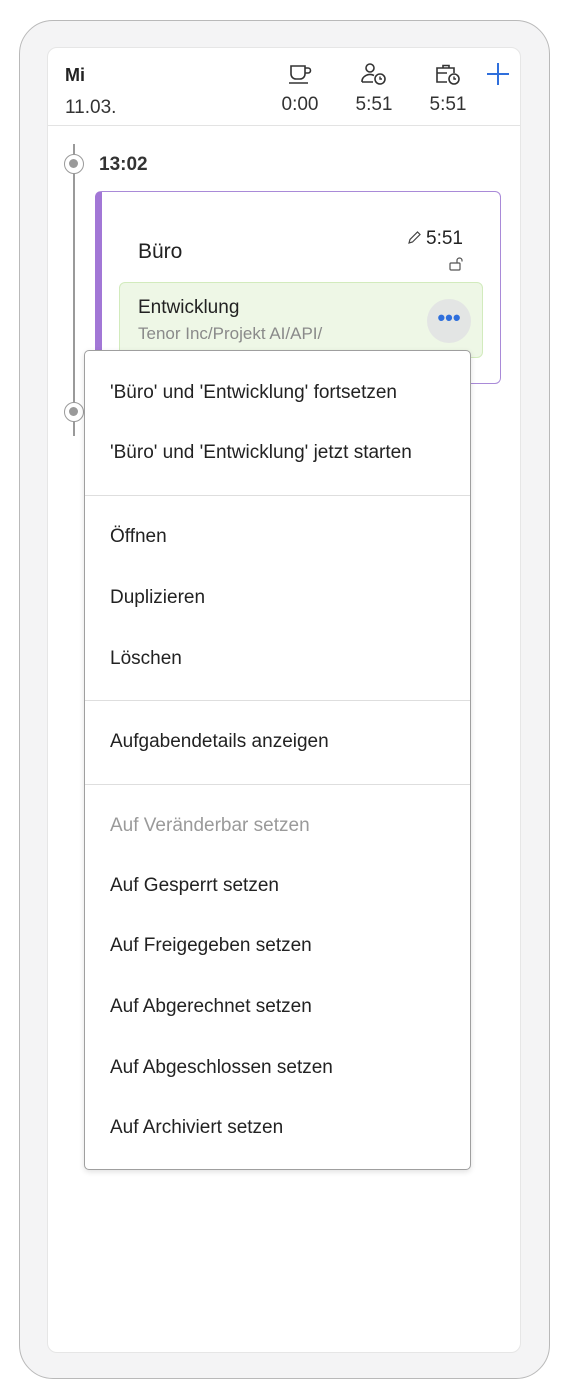 Image resolution: width=575 pixels, height=1400 pixels. Describe the element at coordinates (277, 946) in the screenshot. I see `menu-item-set-approved: Auf Freigegeben setzen` at that location.